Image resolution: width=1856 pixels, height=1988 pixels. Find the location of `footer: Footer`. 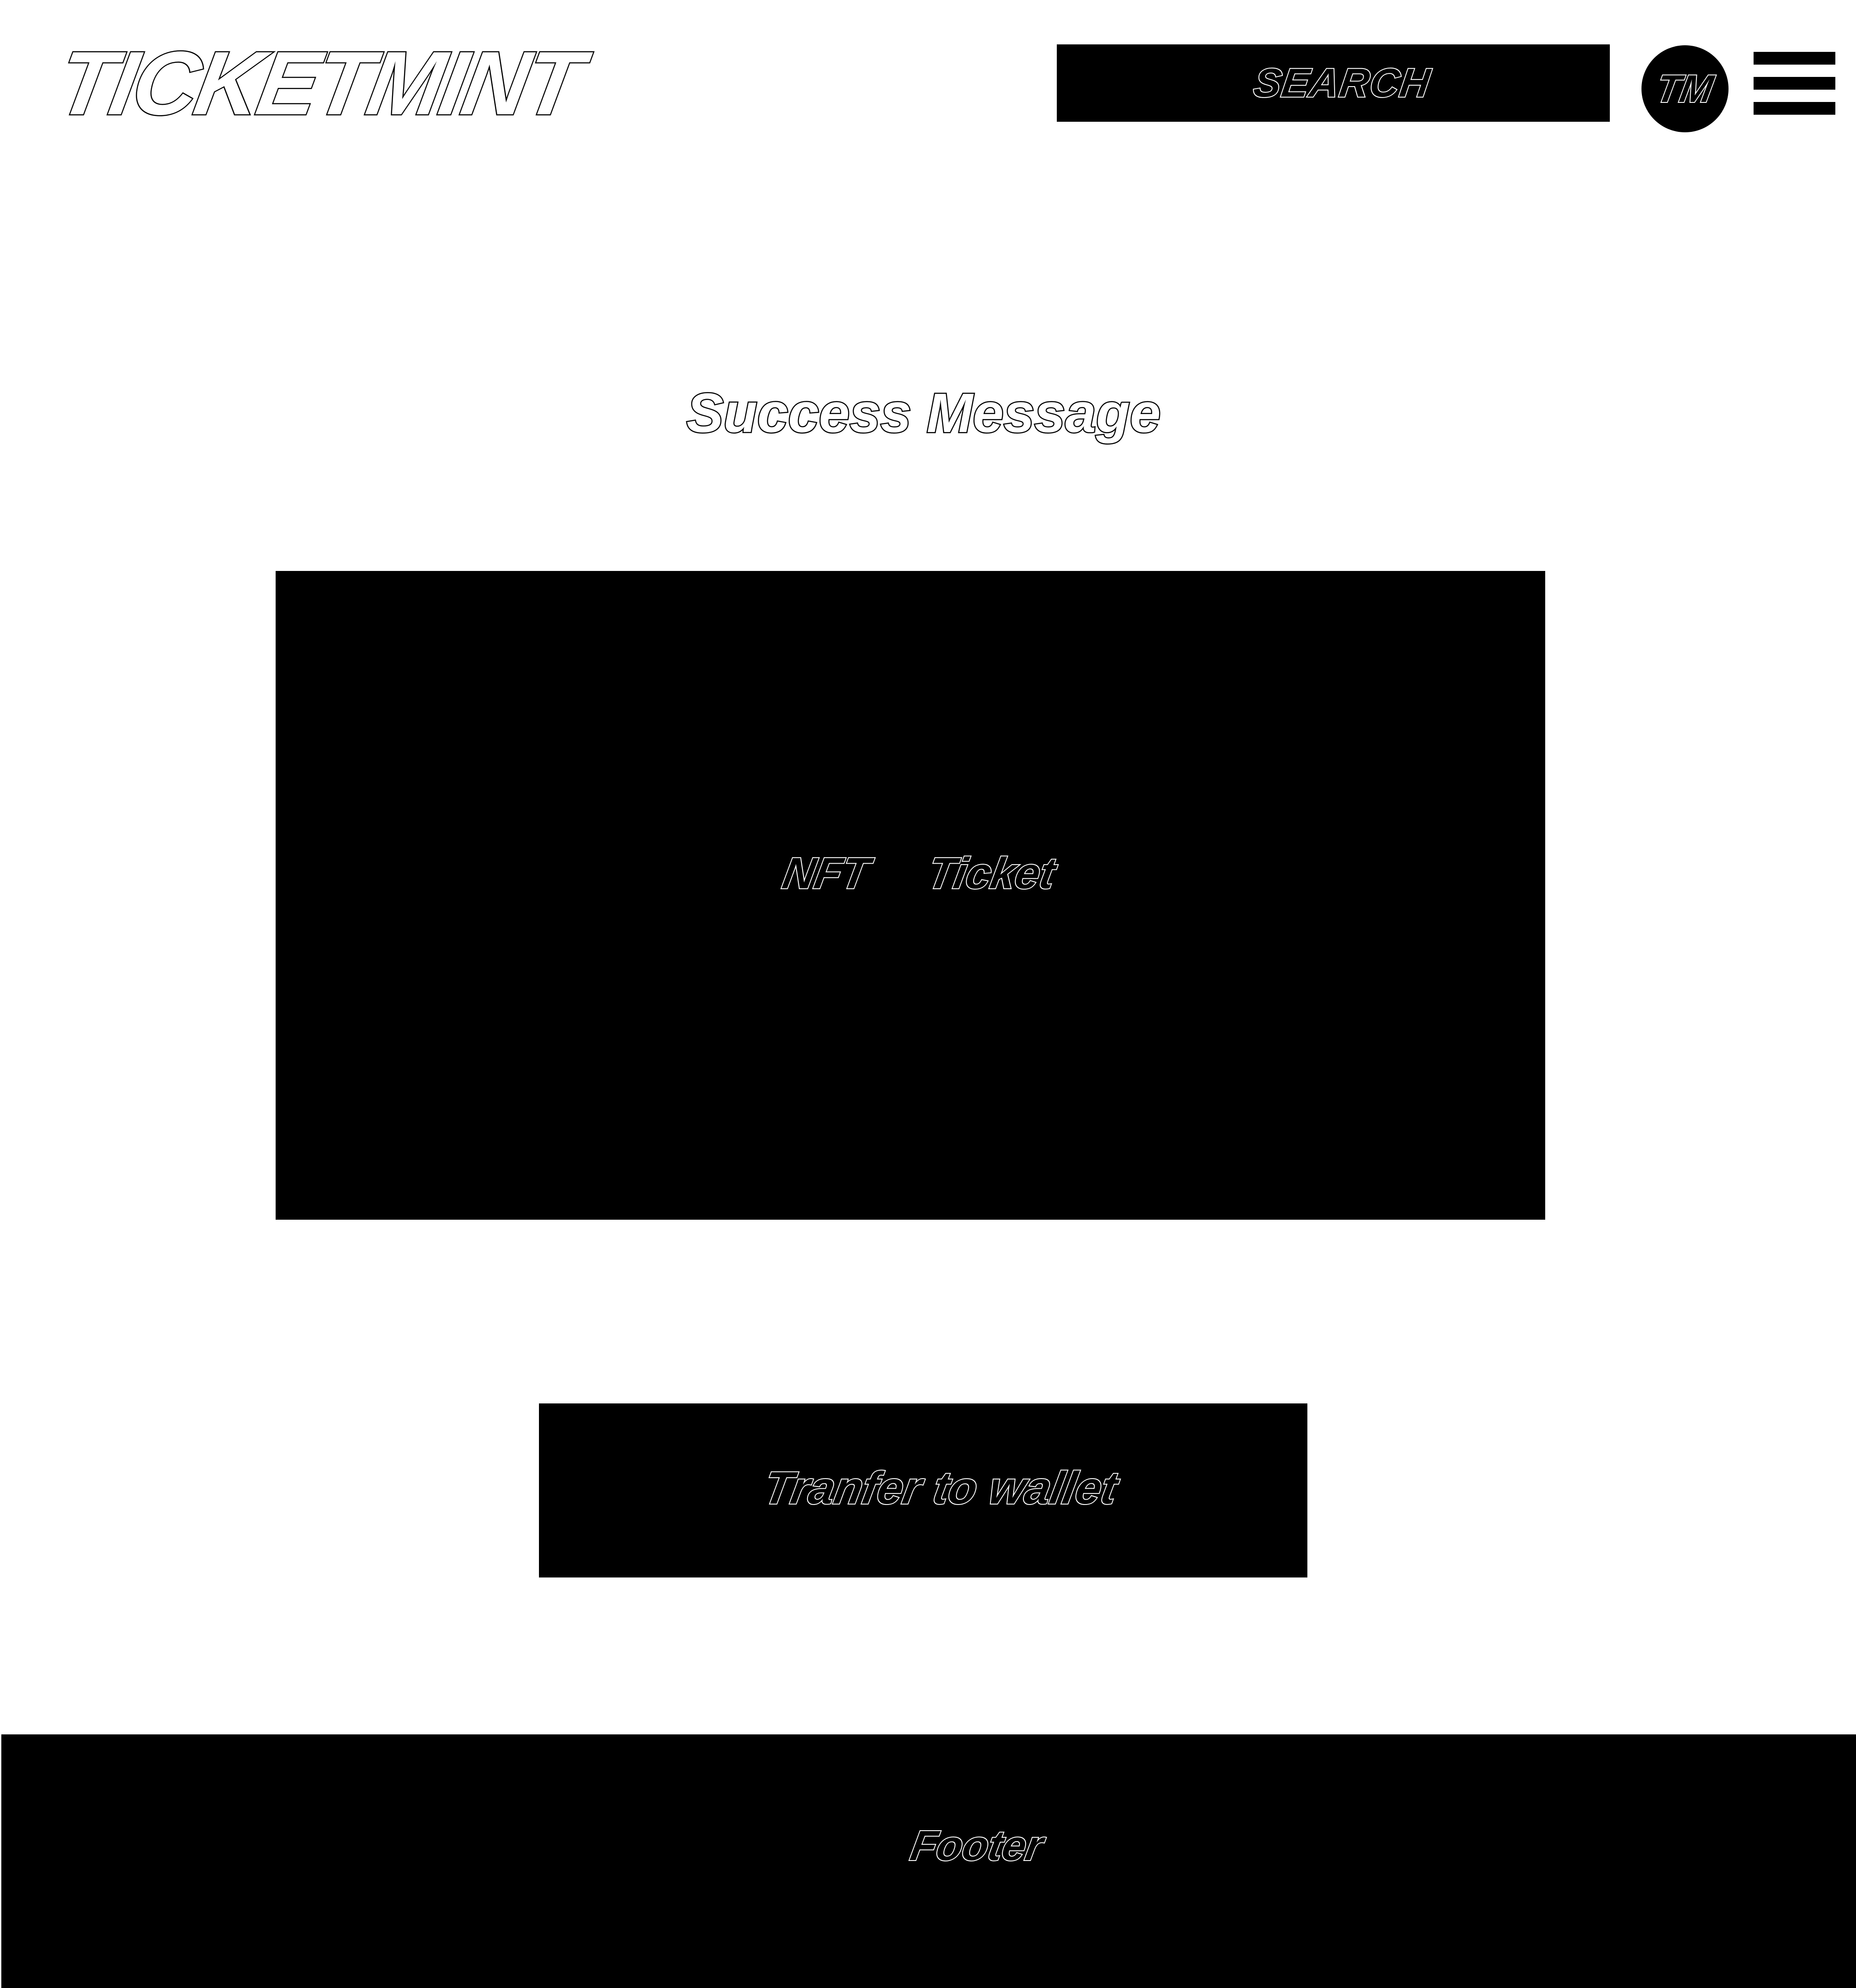

footer: Footer is located at coordinates (928, 1861).